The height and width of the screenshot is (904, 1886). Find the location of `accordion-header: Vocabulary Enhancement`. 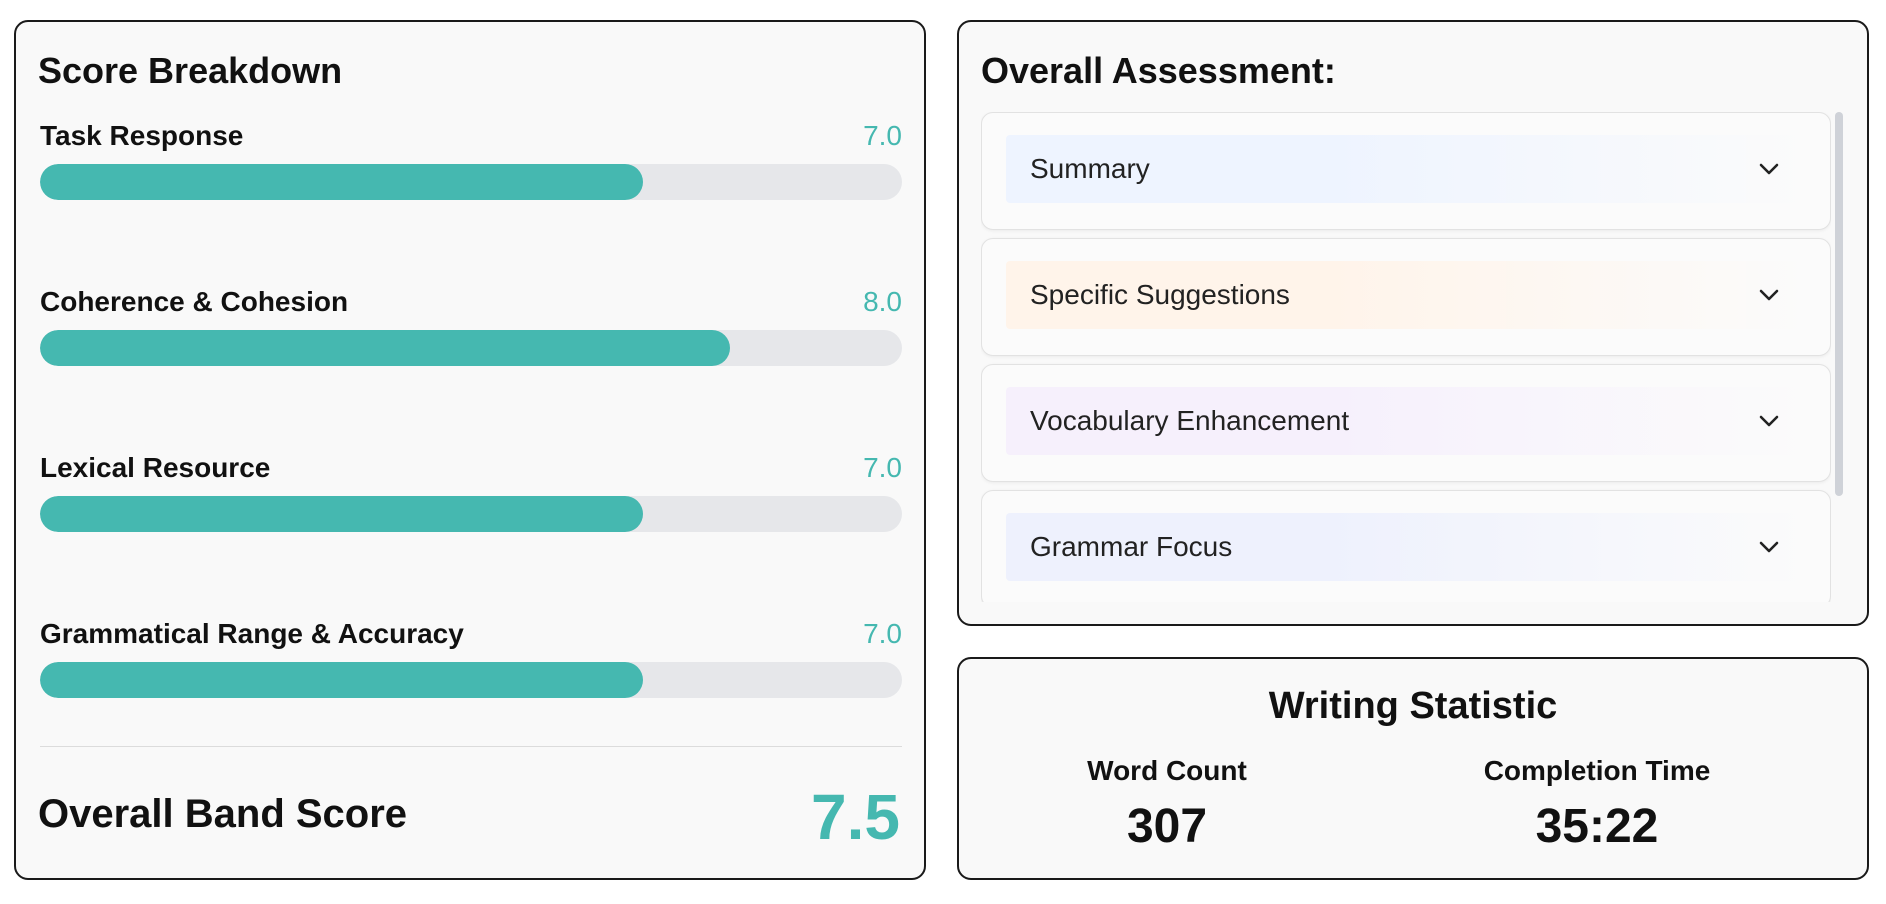

accordion-header: Vocabulary Enhancement is located at coordinates (1406, 421).